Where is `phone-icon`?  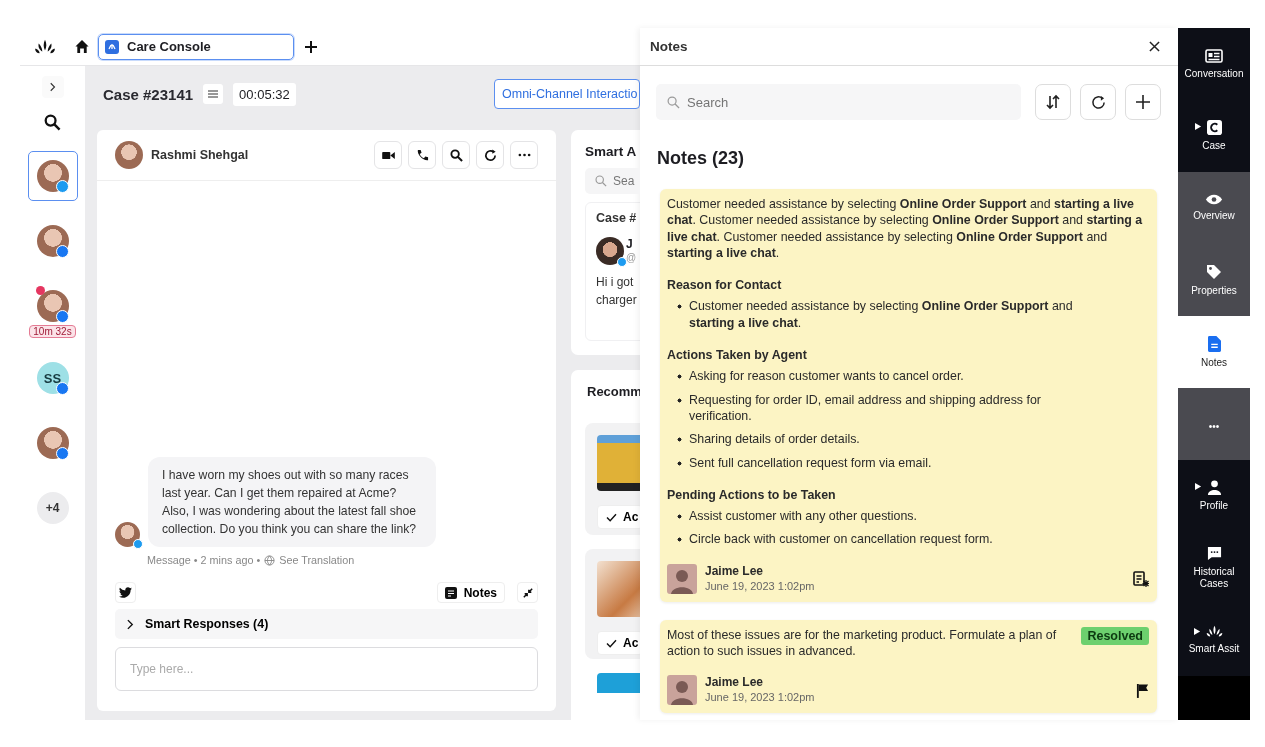 phone-icon is located at coordinates (422, 155).